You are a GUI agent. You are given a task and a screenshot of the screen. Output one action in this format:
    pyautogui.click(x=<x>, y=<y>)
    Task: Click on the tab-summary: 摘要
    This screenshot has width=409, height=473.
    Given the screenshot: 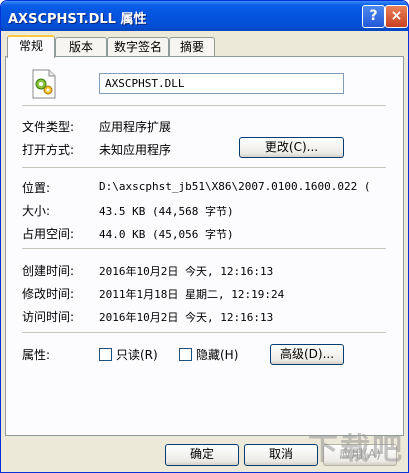 What is the action you would take?
    pyautogui.click(x=192, y=46)
    